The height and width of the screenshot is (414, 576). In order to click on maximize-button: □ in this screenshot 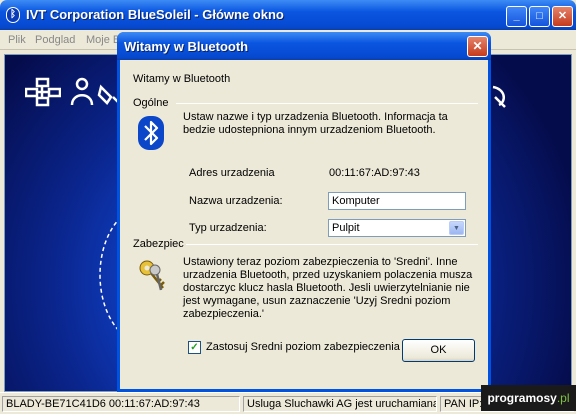, I will do `click(539, 16)`.